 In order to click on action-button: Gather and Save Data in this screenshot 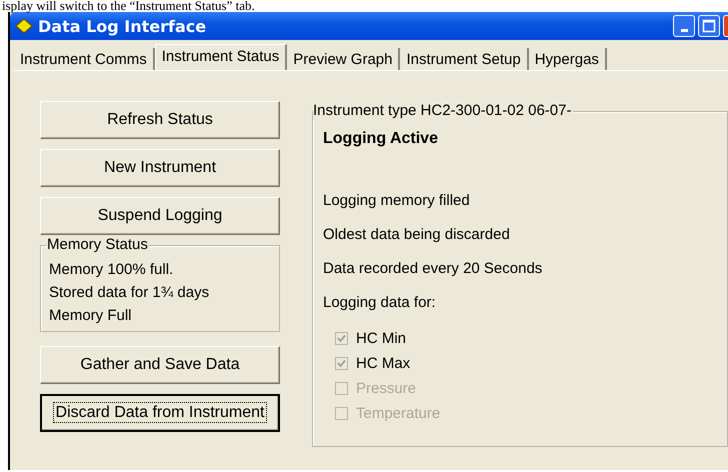, I will do `click(160, 365)`.